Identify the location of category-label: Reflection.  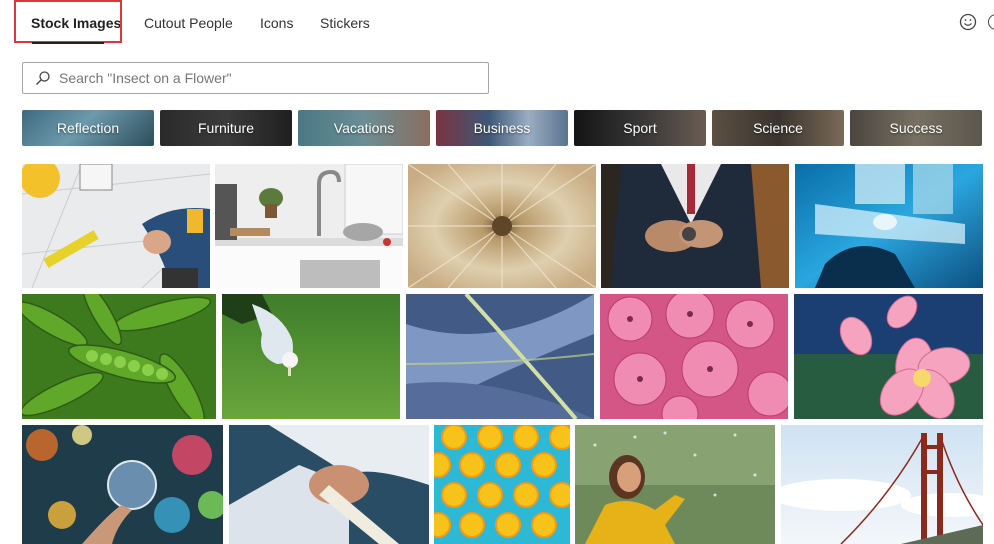
(88, 128).